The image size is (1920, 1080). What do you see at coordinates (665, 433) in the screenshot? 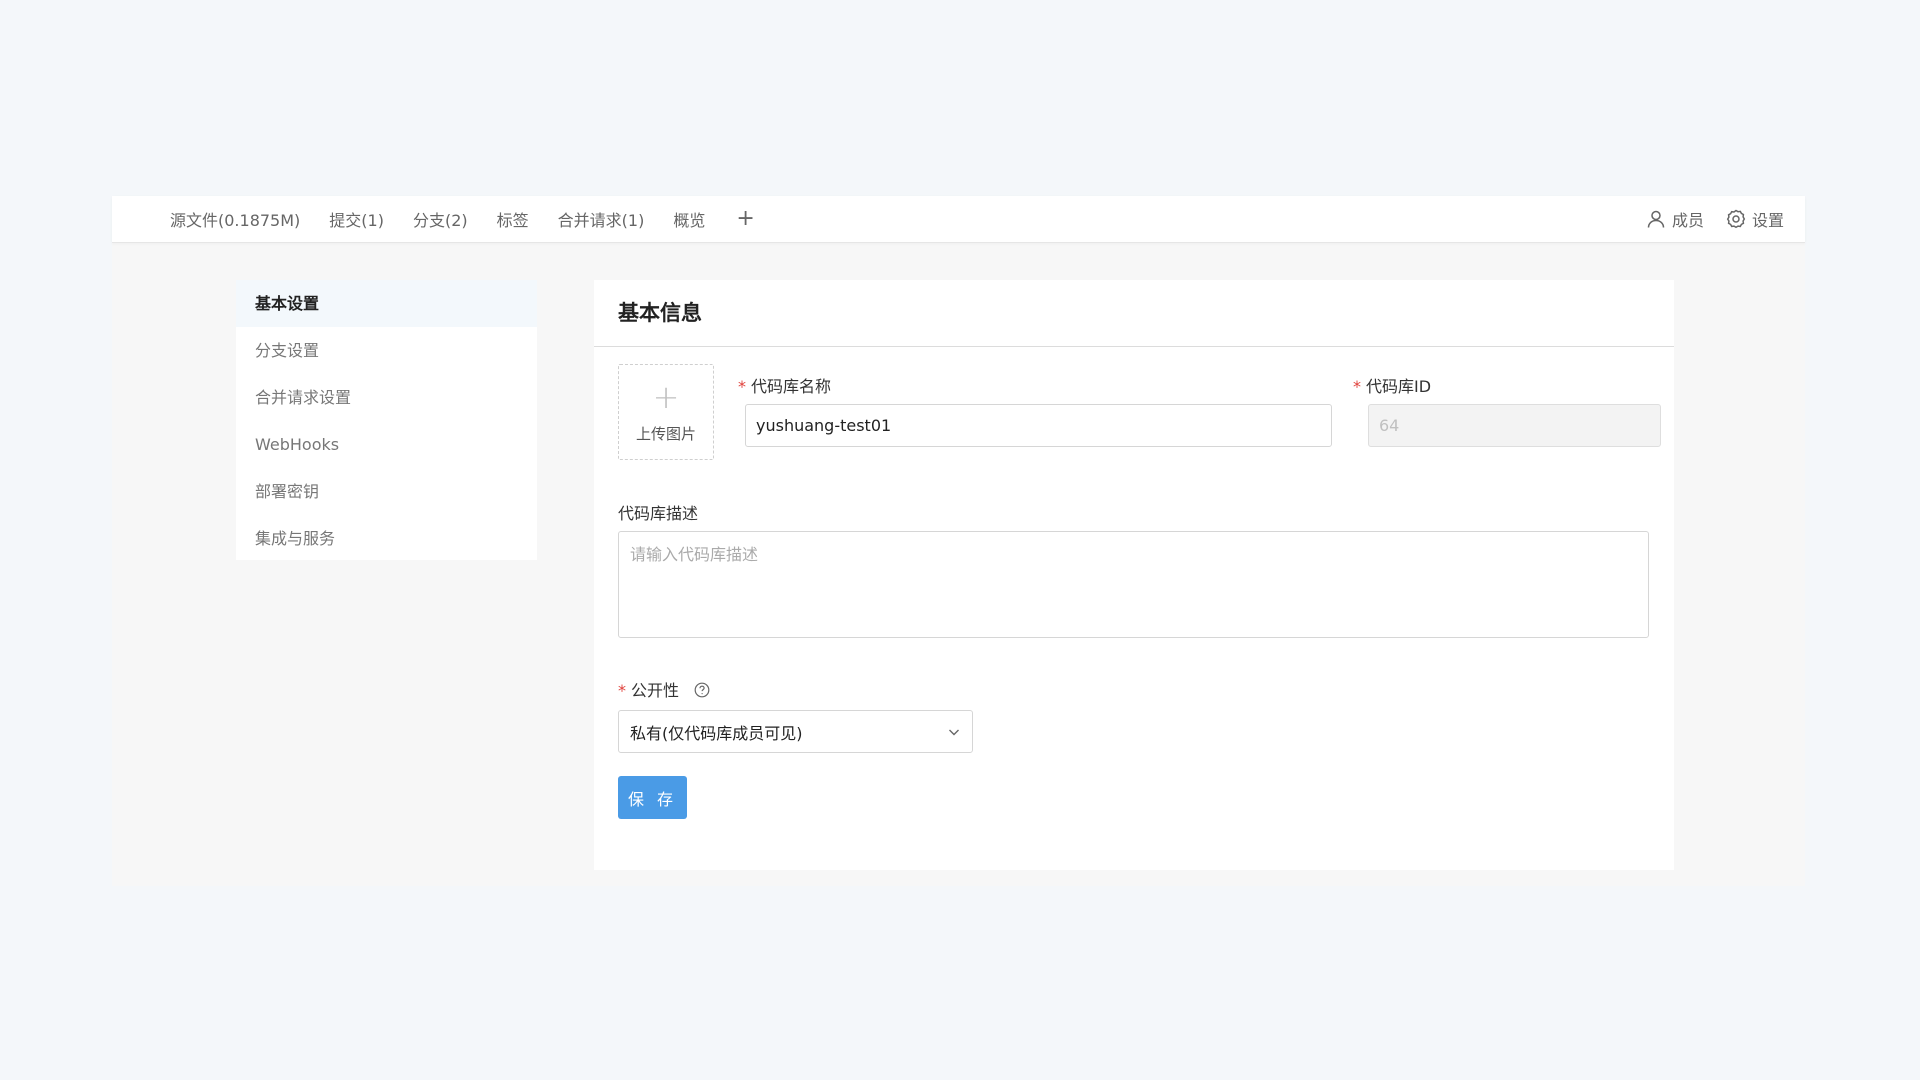
I see `upload-image-label: 上传图片` at bounding box center [665, 433].